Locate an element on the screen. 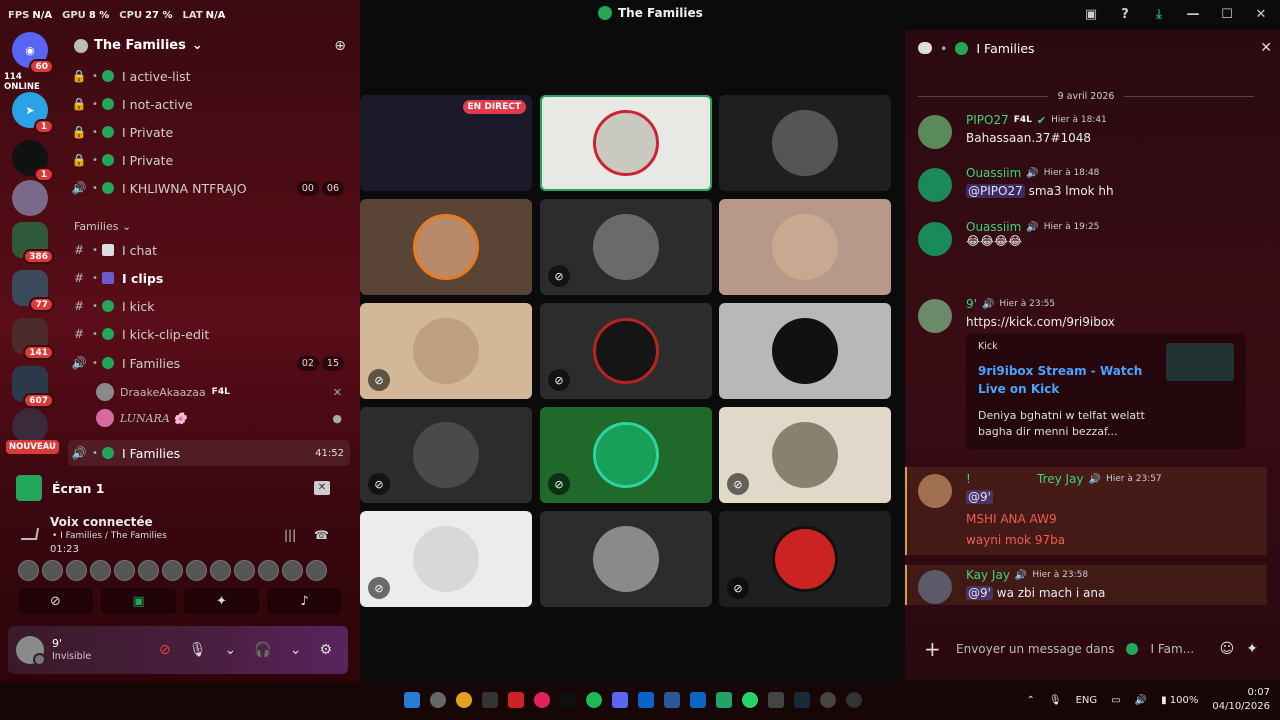  server-item is located at coordinates (30, 426).